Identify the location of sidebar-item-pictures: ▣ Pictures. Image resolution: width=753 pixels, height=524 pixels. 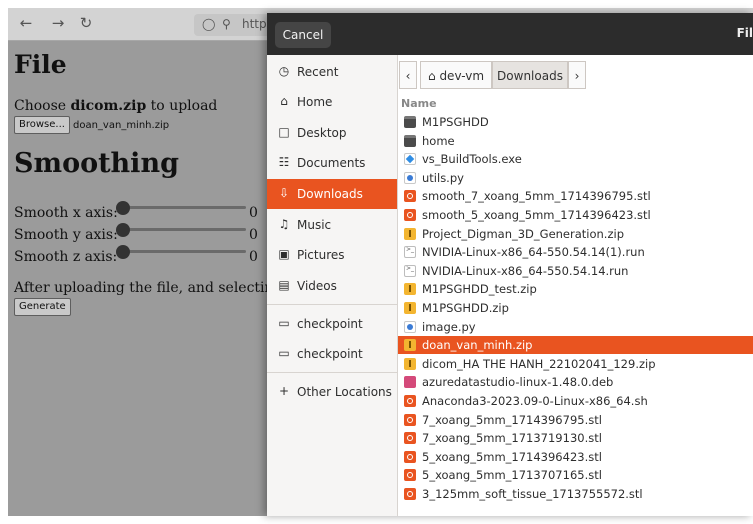
(332, 255).